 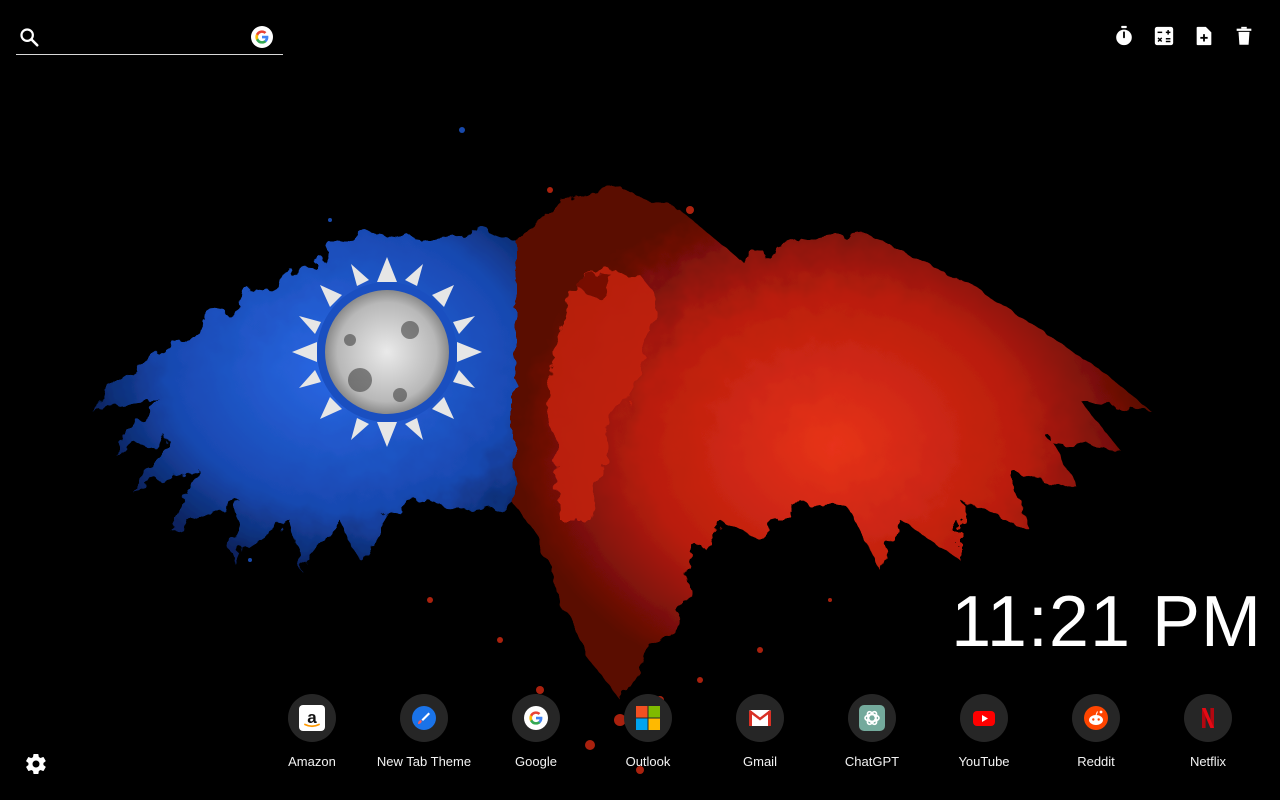 I want to click on search-bar, so click(x=149, y=37).